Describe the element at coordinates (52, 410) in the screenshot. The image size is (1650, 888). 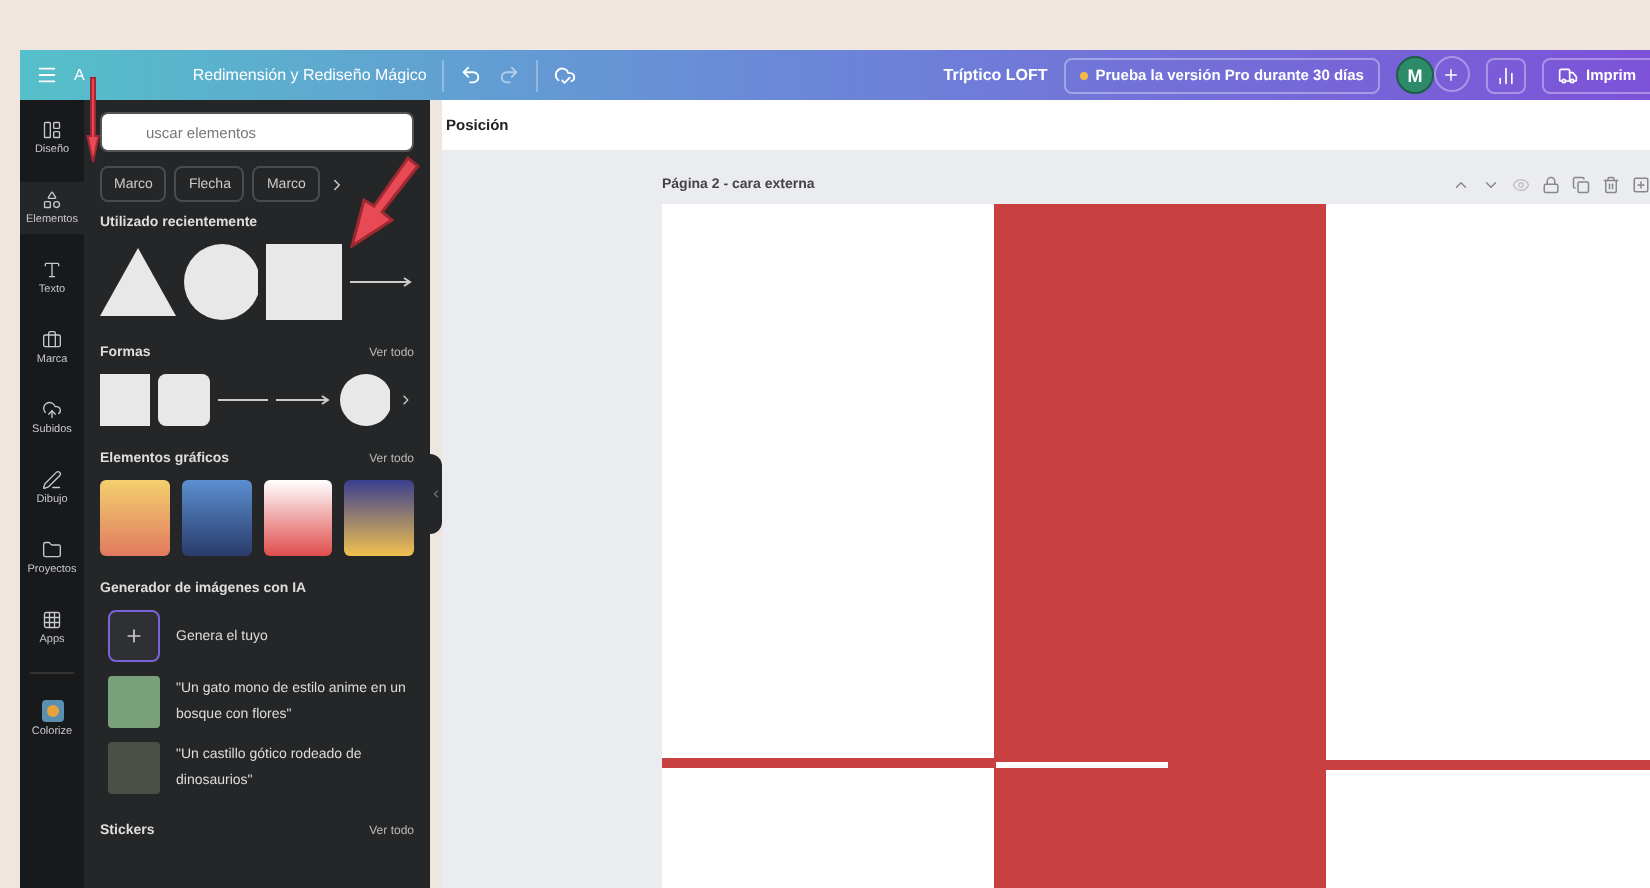
I see `cloud-upload-icon` at that location.